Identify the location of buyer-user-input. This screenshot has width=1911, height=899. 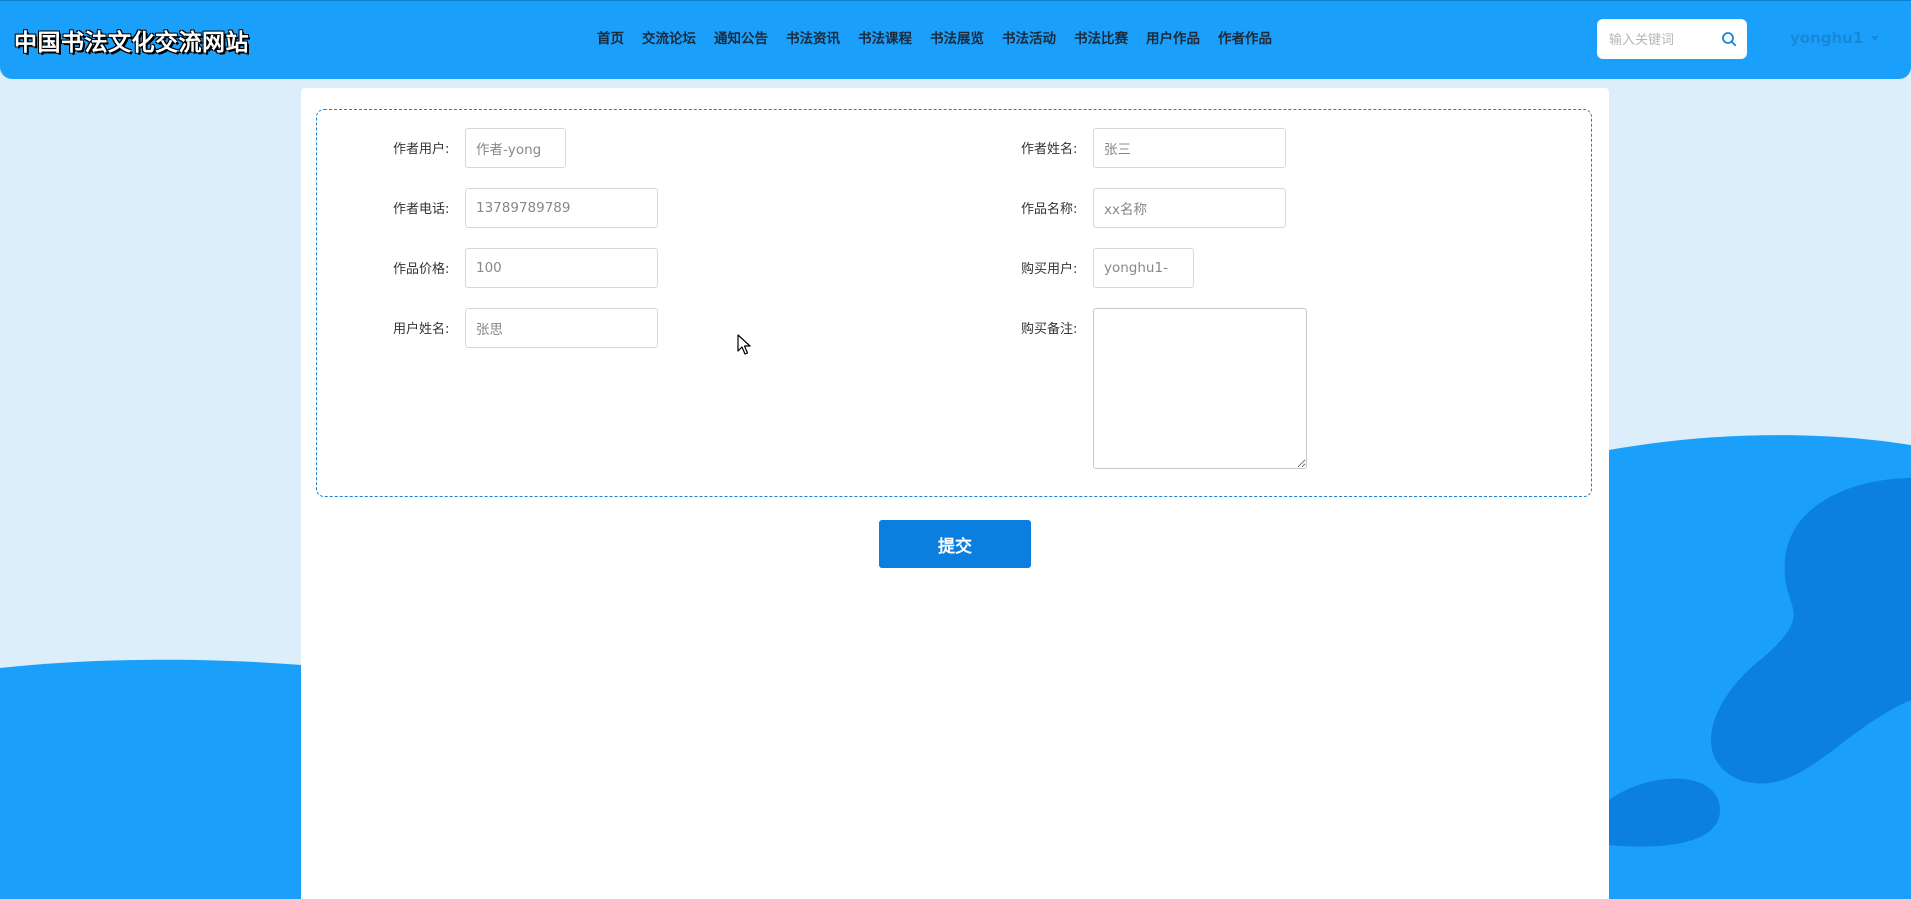
(1143, 268).